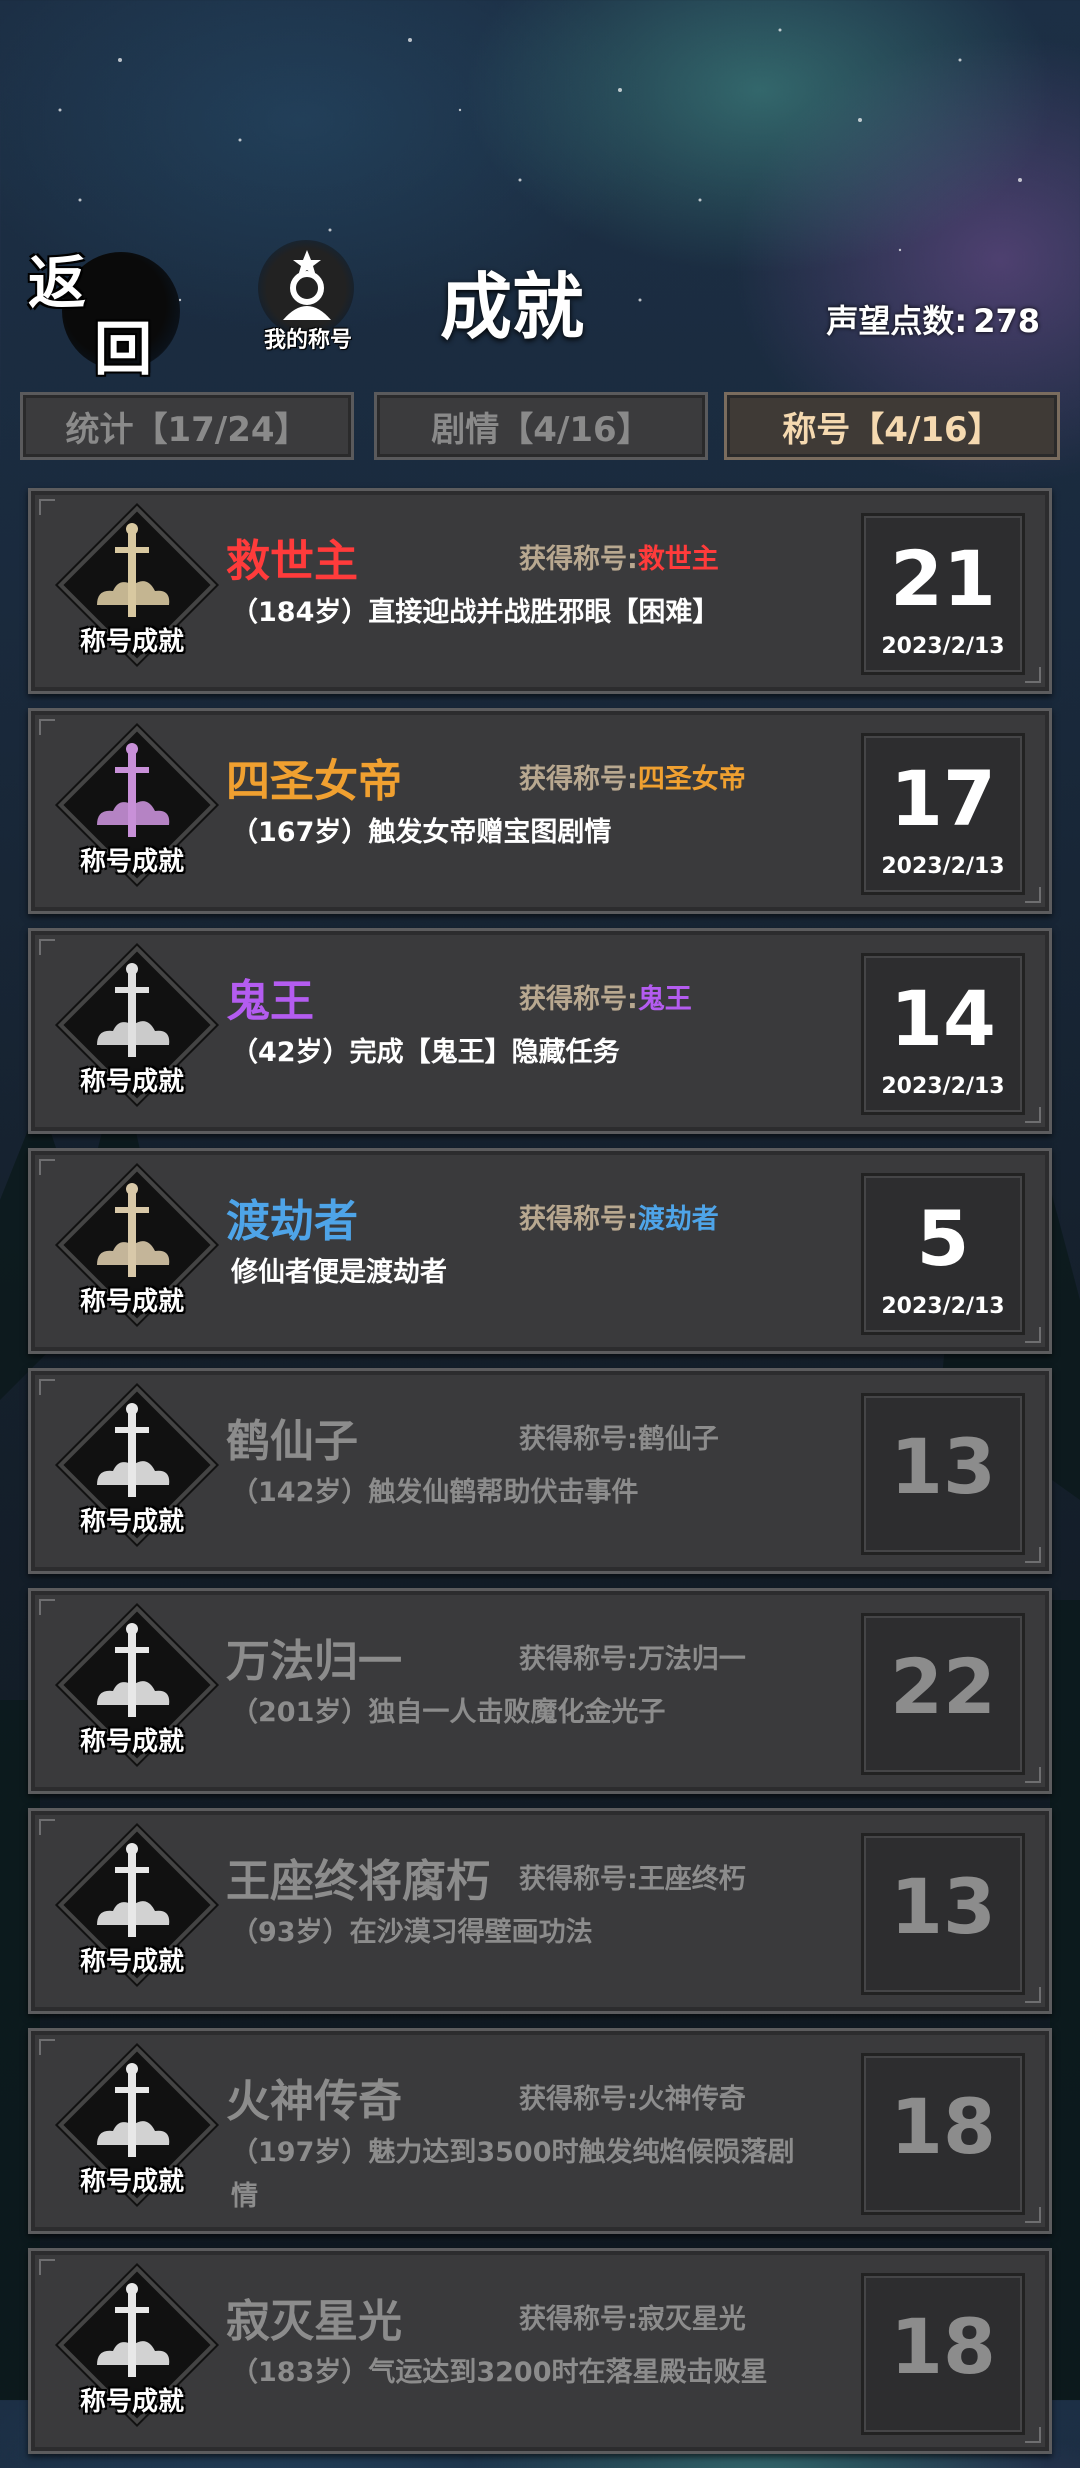  Describe the element at coordinates (307, 285) in the screenshot. I see `person-star-icon` at that location.